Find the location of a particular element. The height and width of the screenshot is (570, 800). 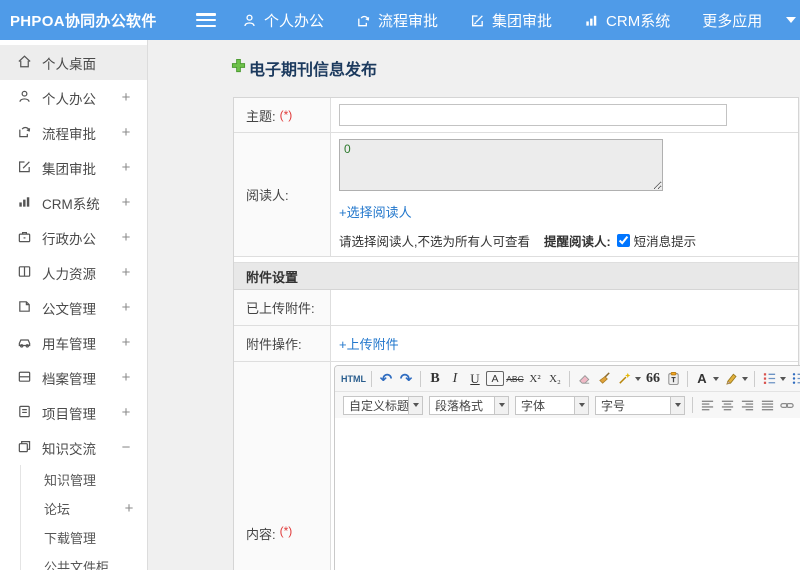

sidebar-subitem-label: 论坛 is located at coordinates (57, 509).